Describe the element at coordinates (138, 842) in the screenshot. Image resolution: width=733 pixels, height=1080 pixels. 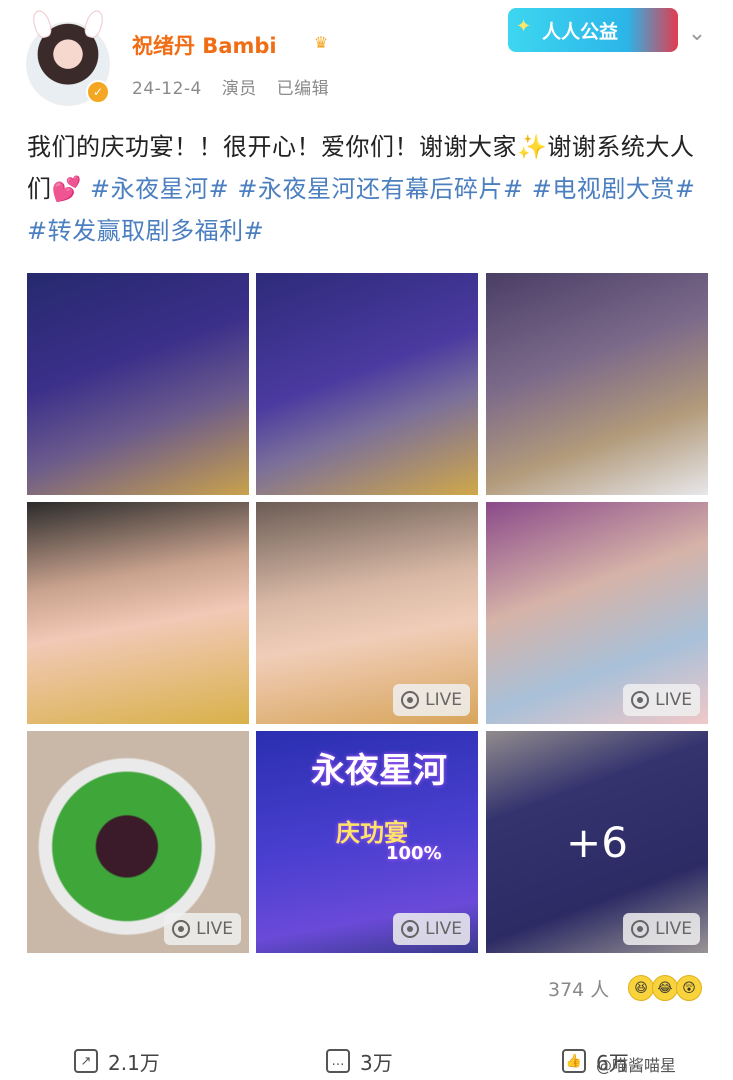
I see `photo-dish: LIVE` at that location.